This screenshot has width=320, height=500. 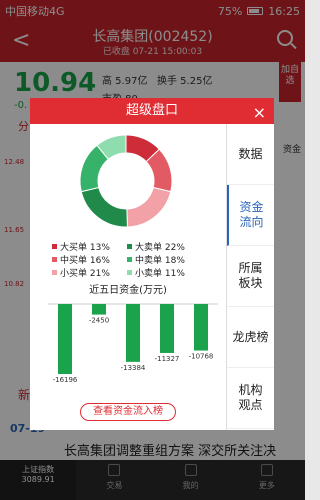 I want to click on legend-label: 中买单 16%, so click(x=85, y=261).